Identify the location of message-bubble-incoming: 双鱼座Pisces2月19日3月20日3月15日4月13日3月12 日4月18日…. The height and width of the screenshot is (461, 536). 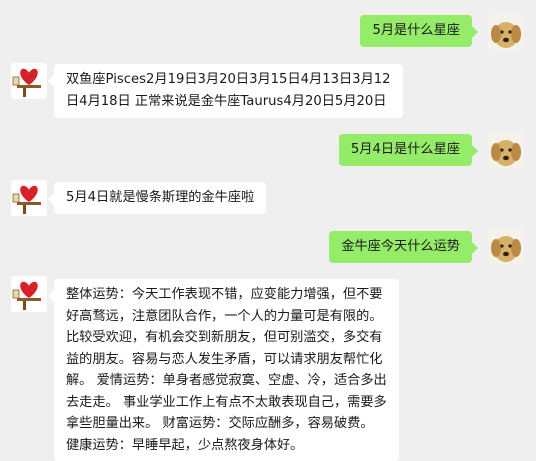
(225, 91).